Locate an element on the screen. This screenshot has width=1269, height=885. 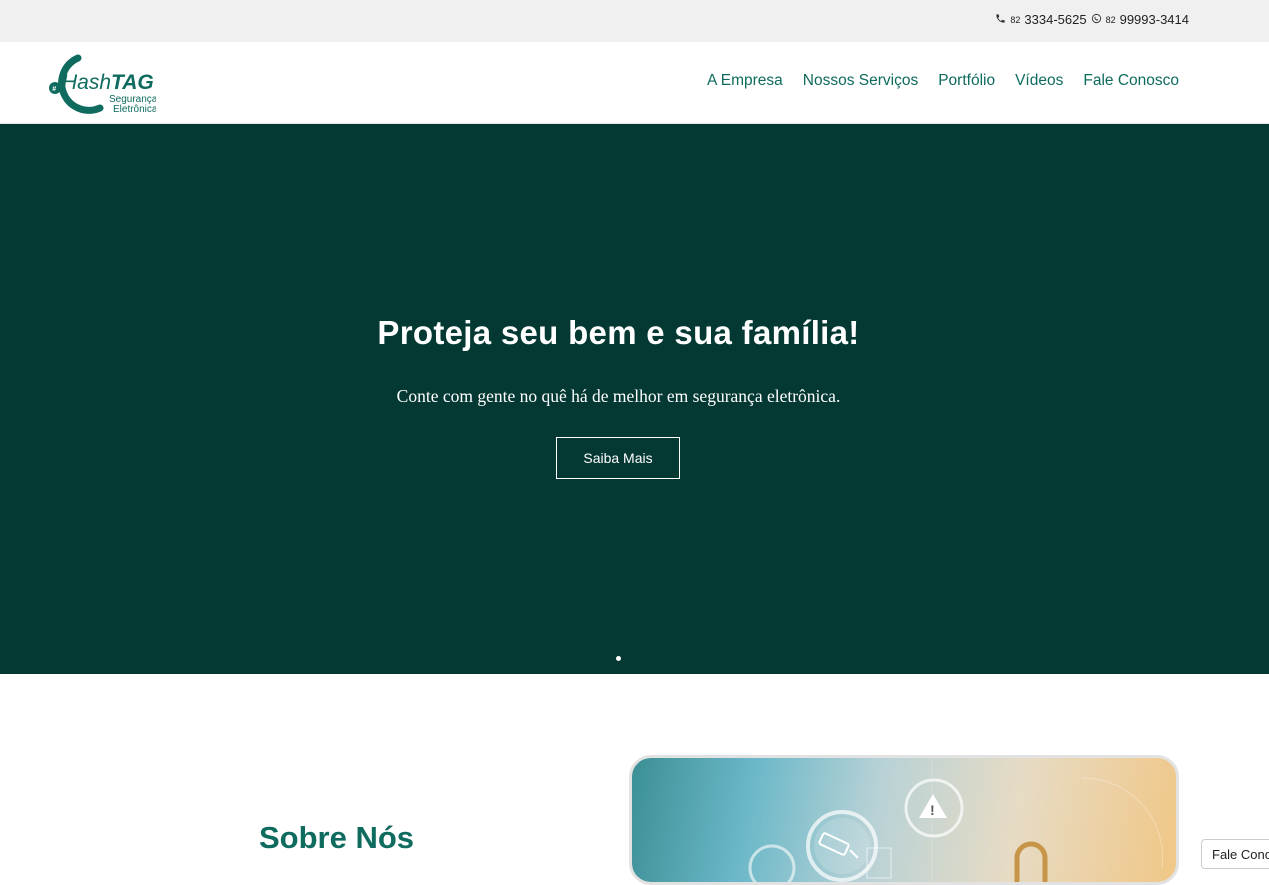
saiba-mais-button: Saiba Mais is located at coordinates (618, 458).